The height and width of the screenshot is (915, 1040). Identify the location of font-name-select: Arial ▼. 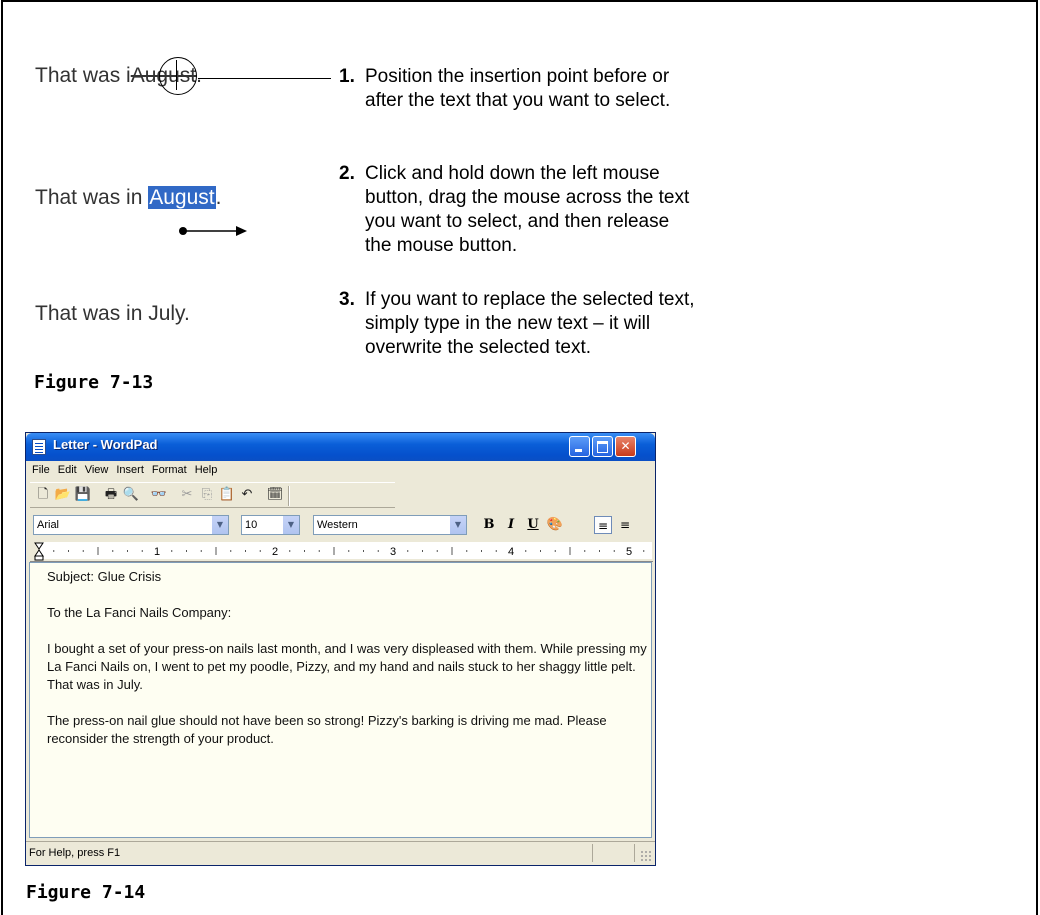
(131, 525).